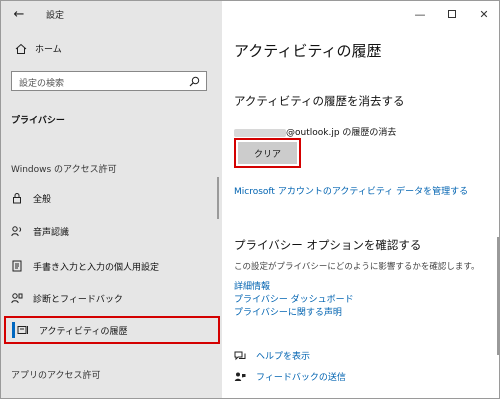 This screenshot has width=500, height=399. I want to click on search-placeholder: 設定の検索, so click(42, 84).